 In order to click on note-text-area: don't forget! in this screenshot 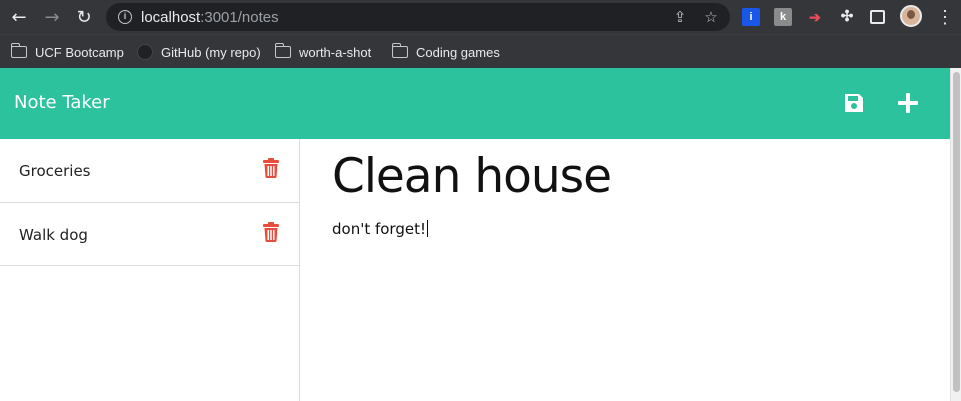, I will do `click(380, 229)`.